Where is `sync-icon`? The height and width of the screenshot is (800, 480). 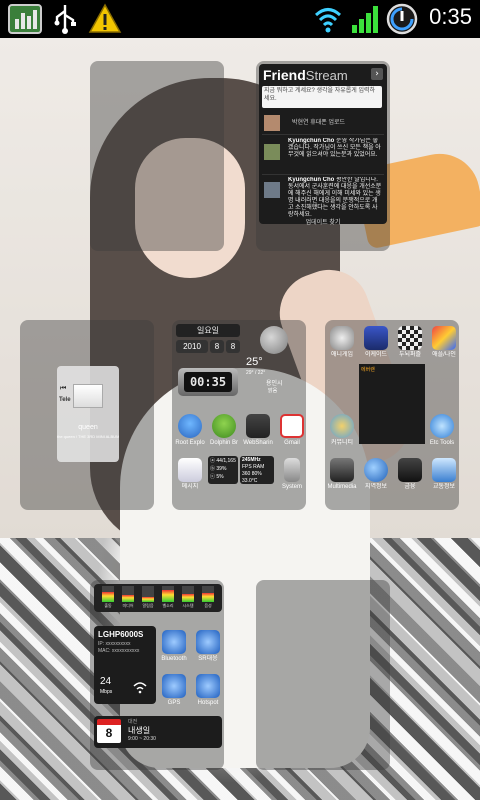 sync-icon is located at coordinates (402, 19).